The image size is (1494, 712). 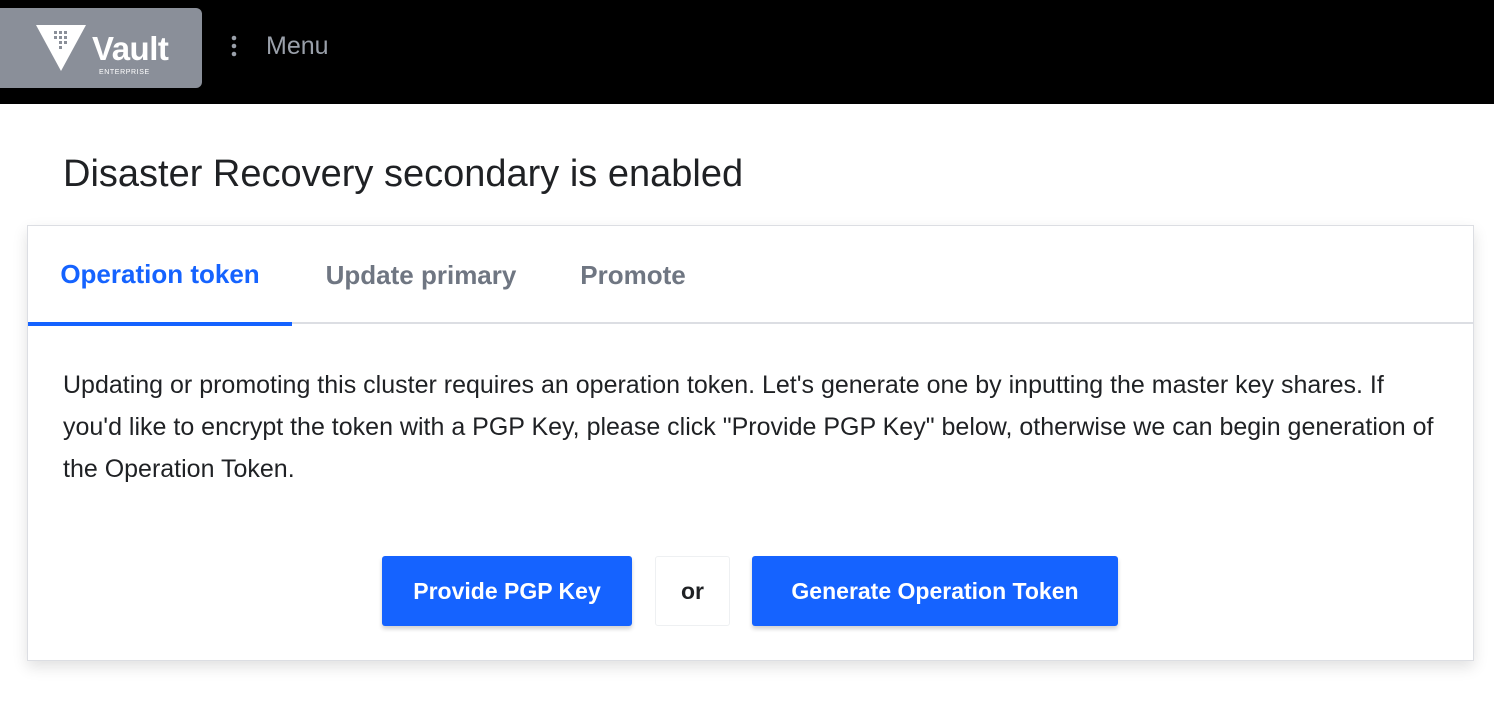 What do you see at coordinates (935, 591) in the screenshot?
I see `generate-operation-token-button: Generate Operation Token` at bounding box center [935, 591].